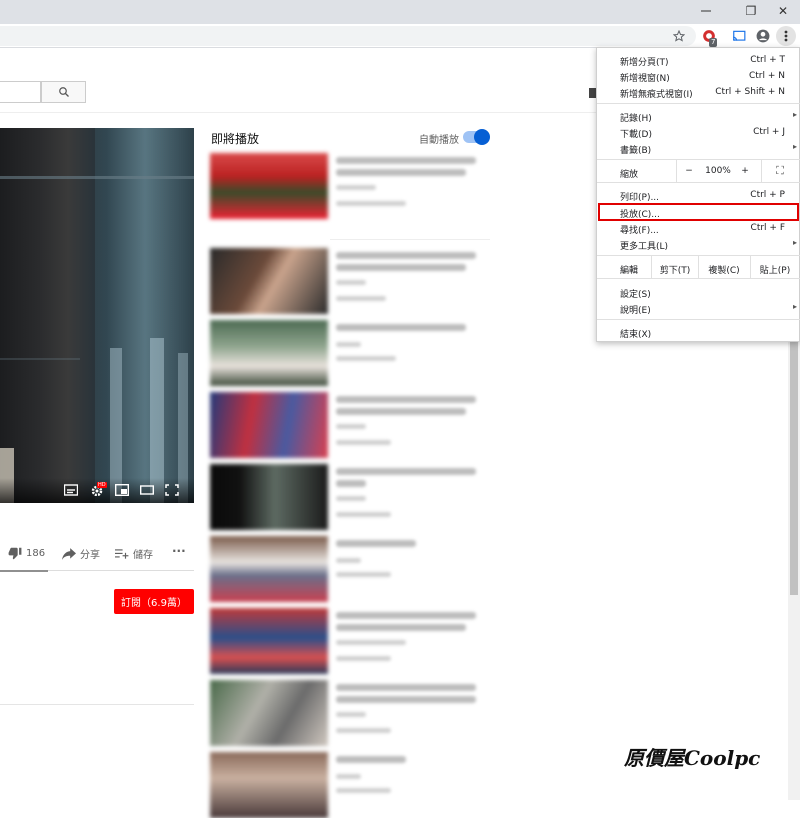  Describe the element at coordinates (679, 36) in the screenshot. I see `bookmark-star-button` at that location.